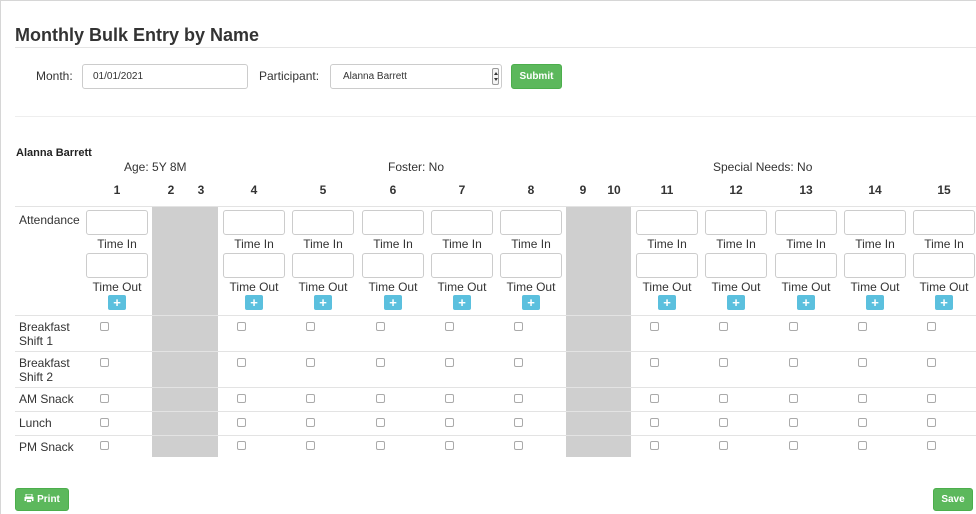 The width and height of the screenshot is (976, 514). Describe the element at coordinates (42, 499) in the screenshot. I see `print-button: Print` at that location.